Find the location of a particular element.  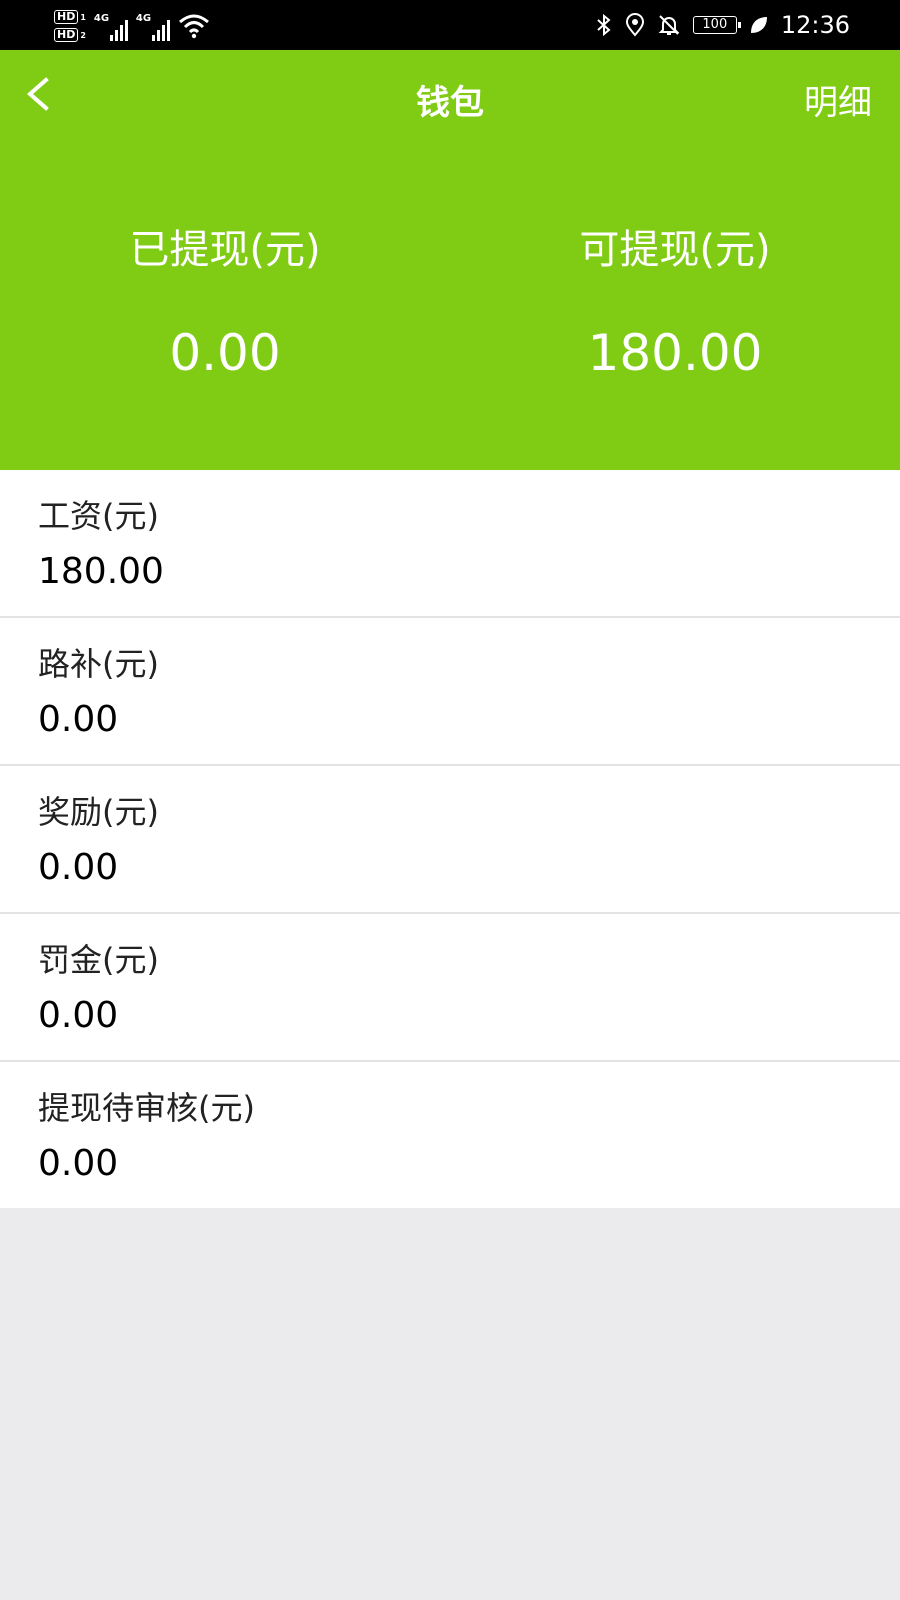

bluetooth-icon is located at coordinates (604, 25).